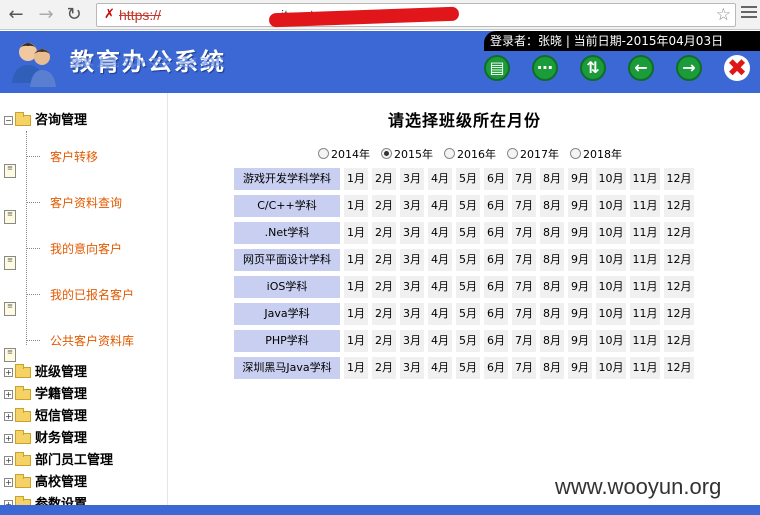 This screenshot has height=515, width=760. Describe the element at coordinates (596, 154) in the screenshot. I see `year-option: 2018年` at that location.